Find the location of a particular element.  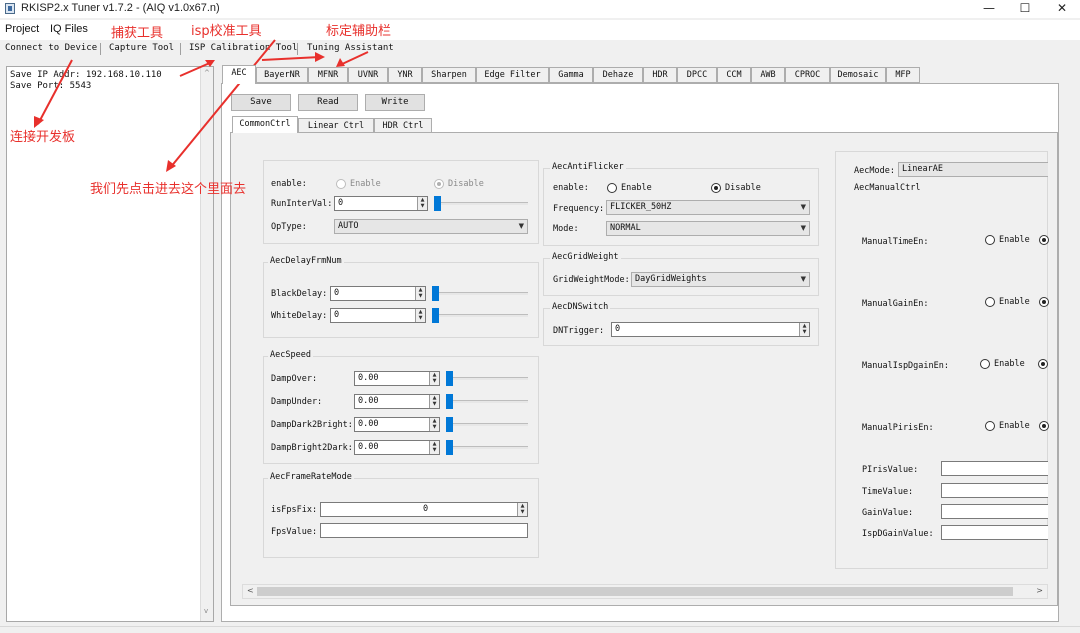

annotation-connect: 连接开发板 is located at coordinates (43, 137).